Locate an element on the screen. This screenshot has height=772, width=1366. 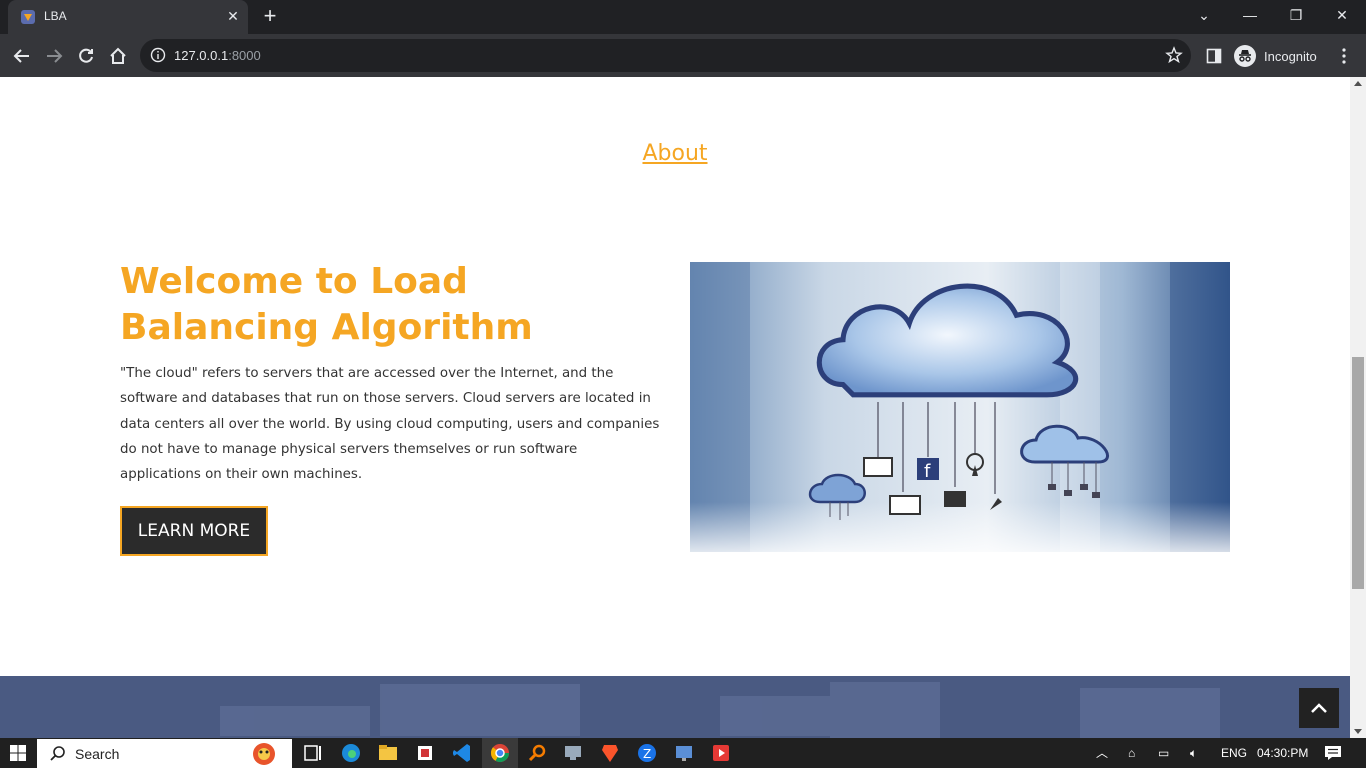
new-tab-icon: + is located at coordinates (270, 17).